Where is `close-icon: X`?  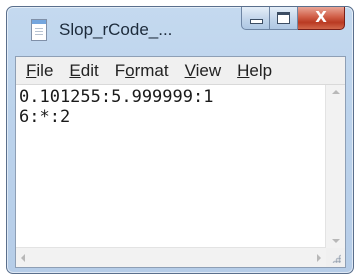
close-icon: X is located at coordinates (321, 17).